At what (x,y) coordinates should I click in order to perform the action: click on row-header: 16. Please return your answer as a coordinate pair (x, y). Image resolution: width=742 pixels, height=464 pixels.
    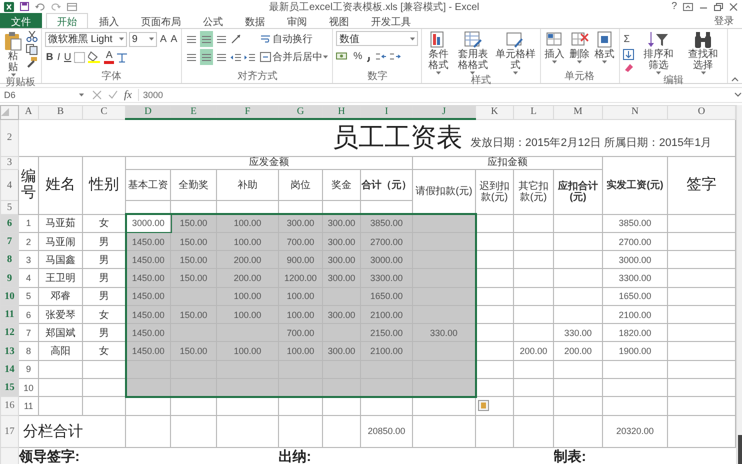
    Looking at the image, I should click on (9, 406).